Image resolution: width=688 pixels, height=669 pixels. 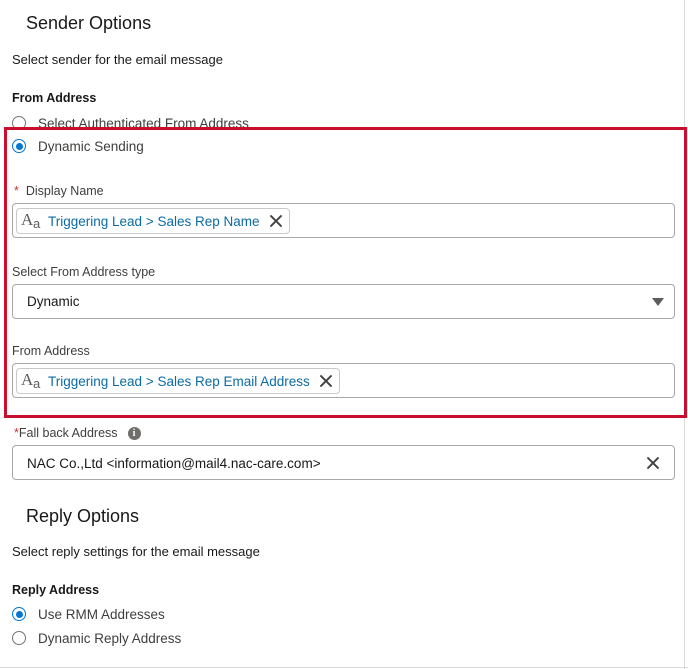 What do you see at coordinates (68, 433) in the screenshot?
I see `fallback-address-label-text: Fall back Address` at bounding box center [68, 433].